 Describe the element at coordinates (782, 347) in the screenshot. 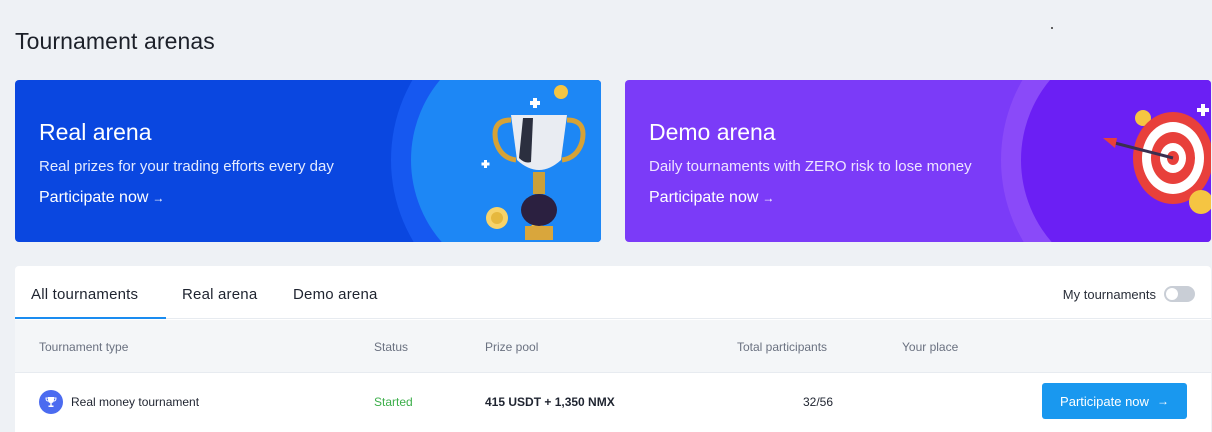

I see `header-total-participants: Total participants` at that location.